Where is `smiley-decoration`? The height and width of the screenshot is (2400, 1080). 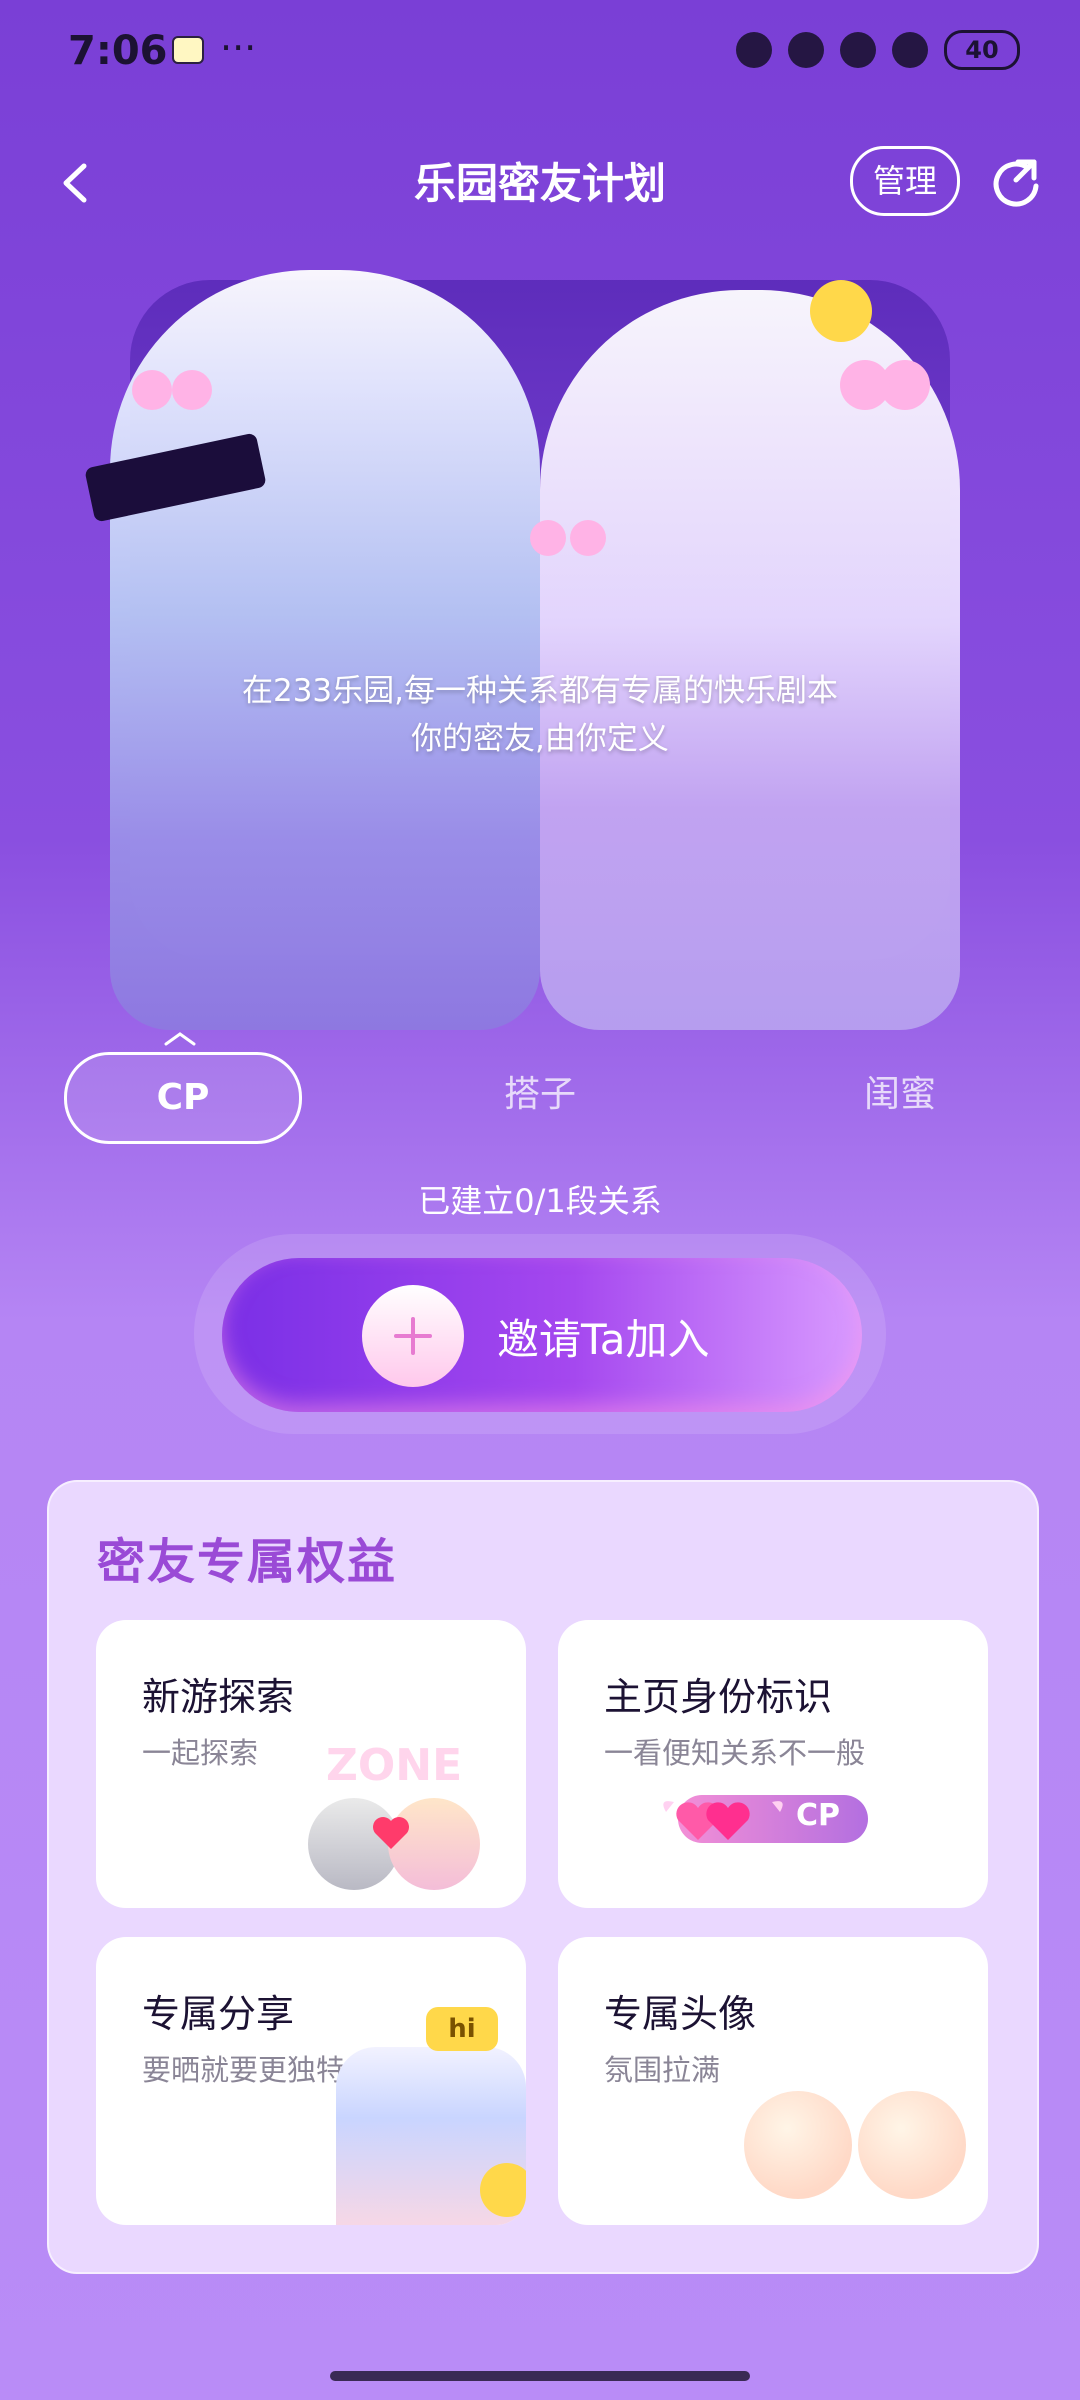
smiley-decoration is located at coordinates (841, 311).